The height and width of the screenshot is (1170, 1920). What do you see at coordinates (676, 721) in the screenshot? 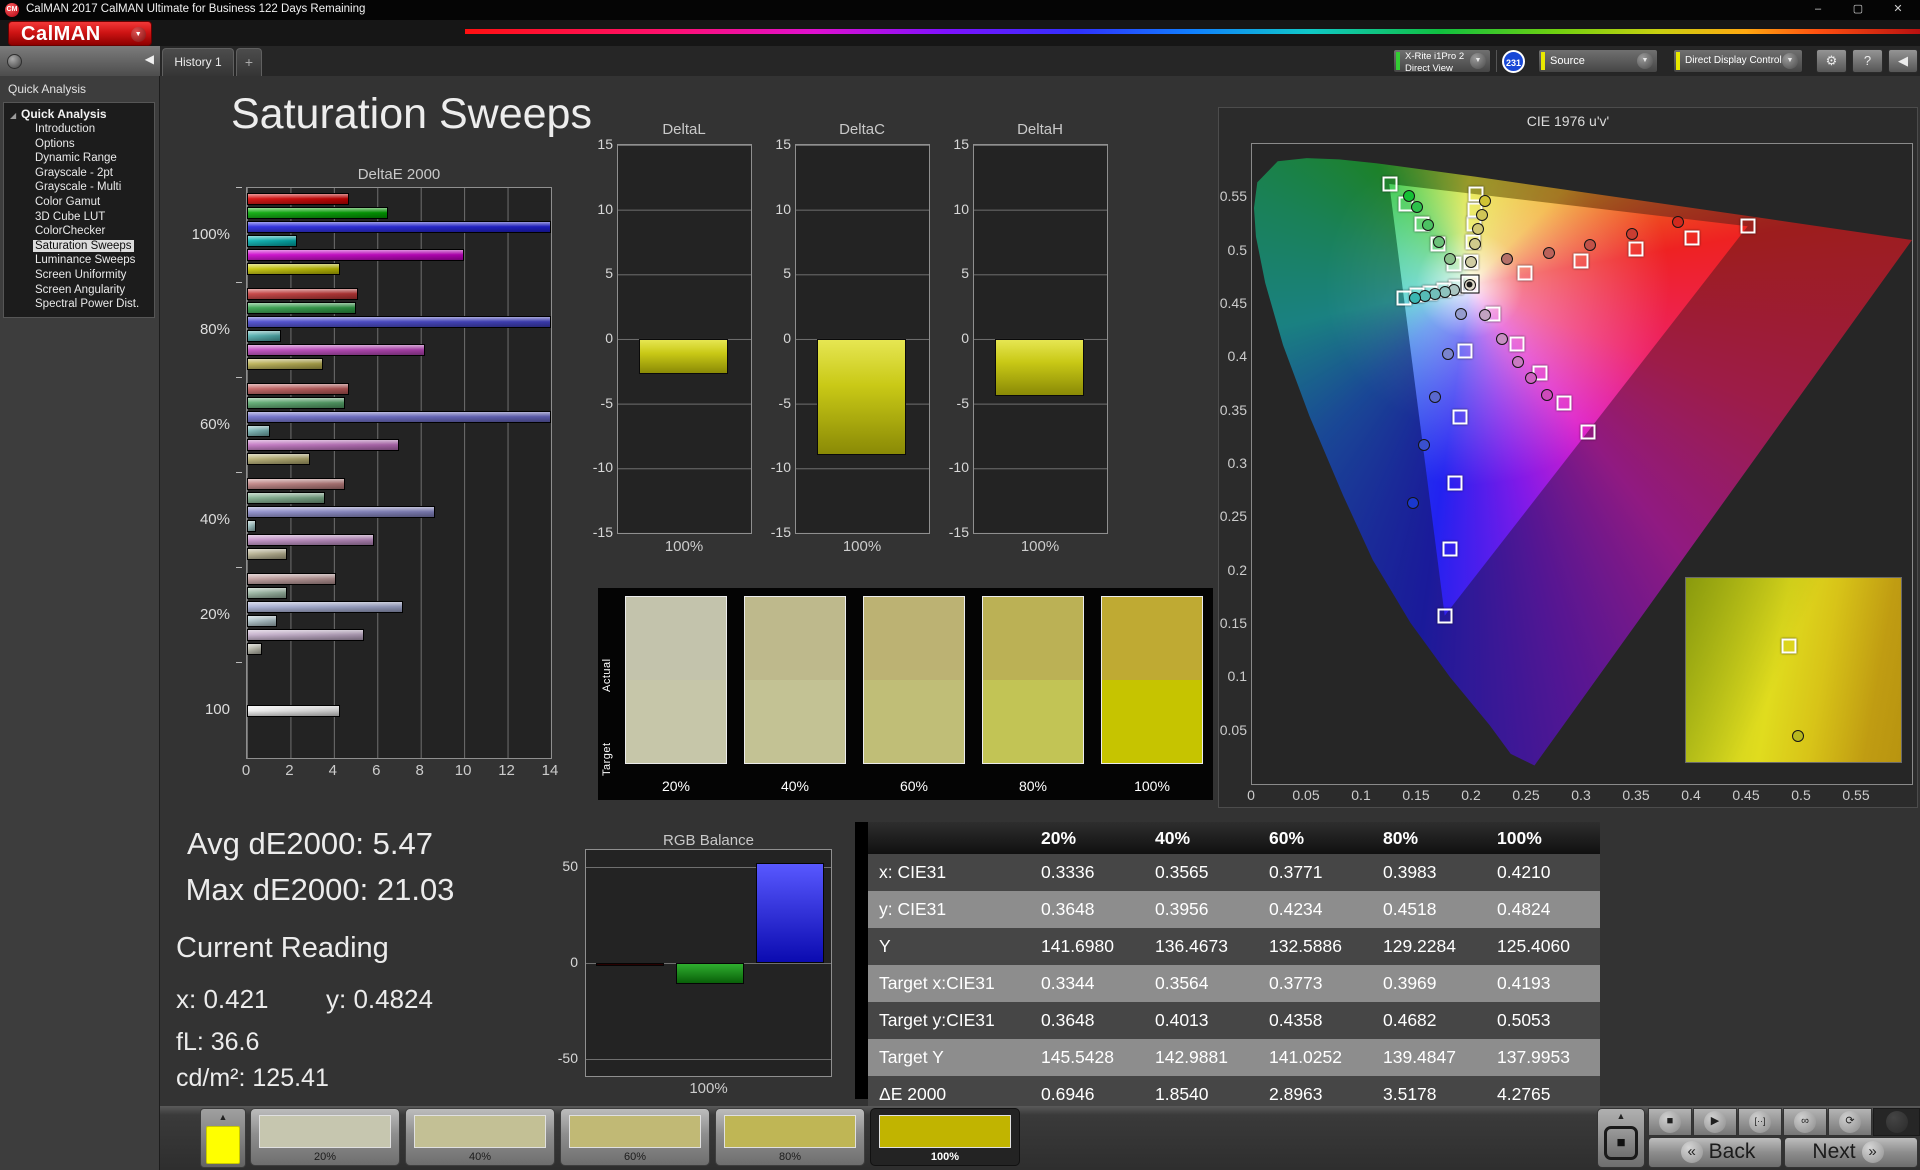
I see `target-swatch` at bounding box center [676, 721].